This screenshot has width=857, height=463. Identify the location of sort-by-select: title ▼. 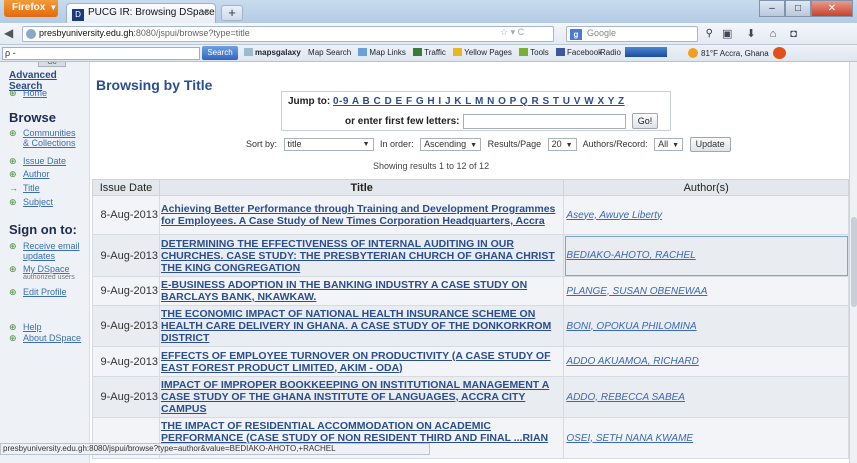
(328, 144).